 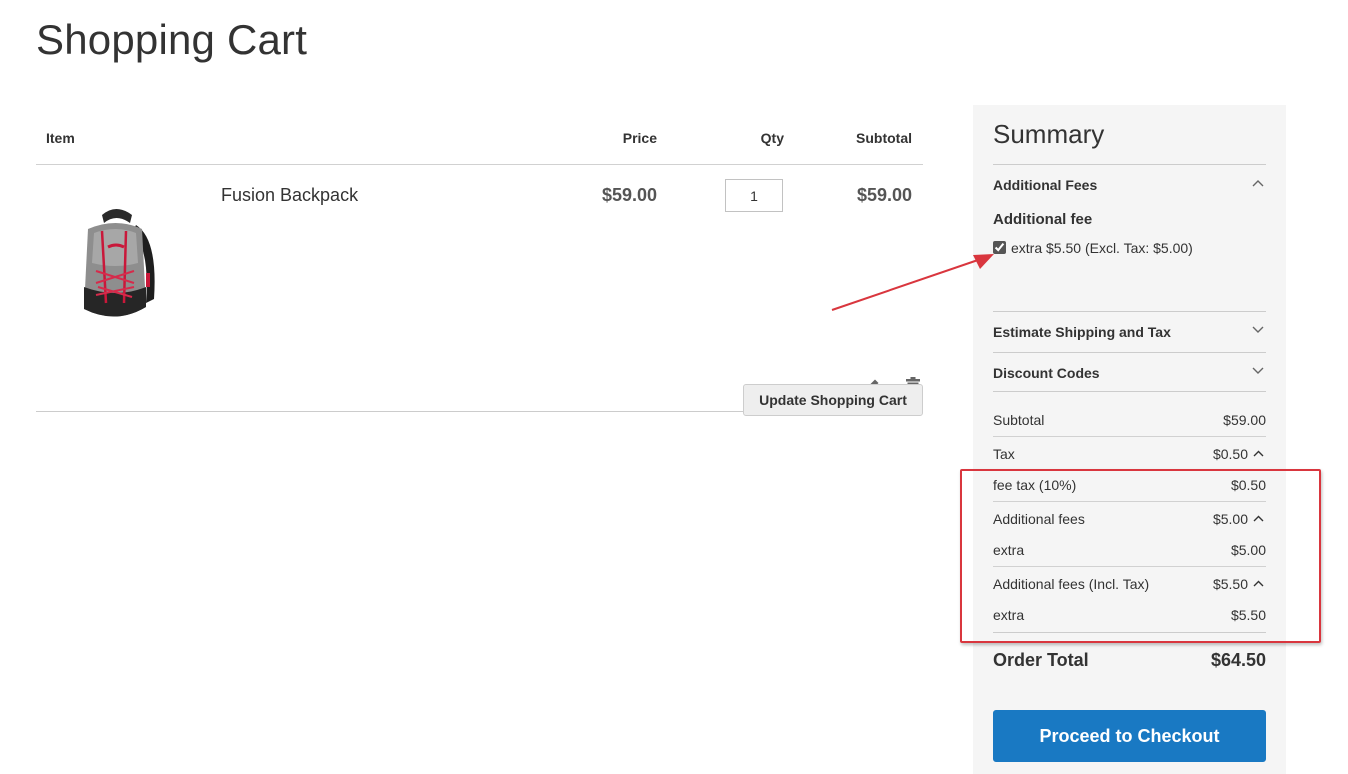 What do you see at coordinates (1082, 332) in the screenshot?
I see `estimate-shipping-title: Estimate Shipping and Tax` at bounding box center [1082, 332].